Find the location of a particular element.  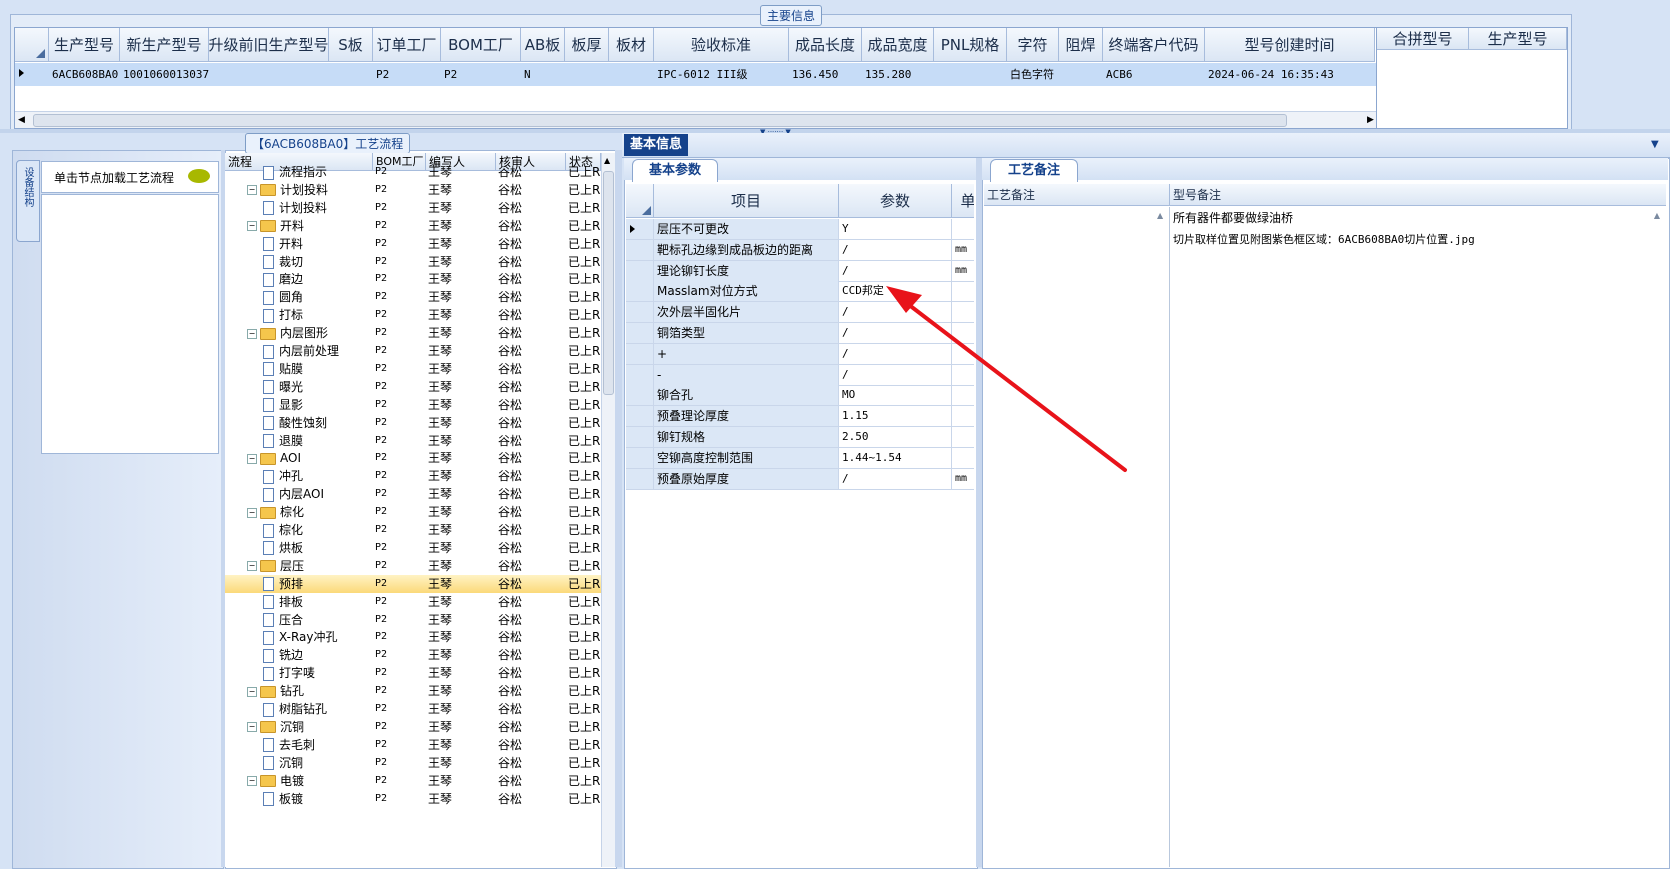

param-row: 靶标孔边缘到成品板边的距离 / mm is located at coordinates (800, 250).